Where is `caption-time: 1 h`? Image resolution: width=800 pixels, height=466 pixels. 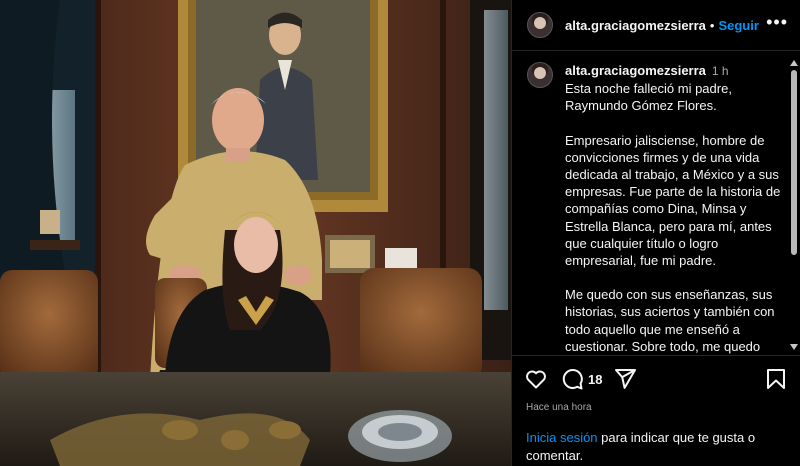
caption-time: 1 h is located at coordinates (720, 71).